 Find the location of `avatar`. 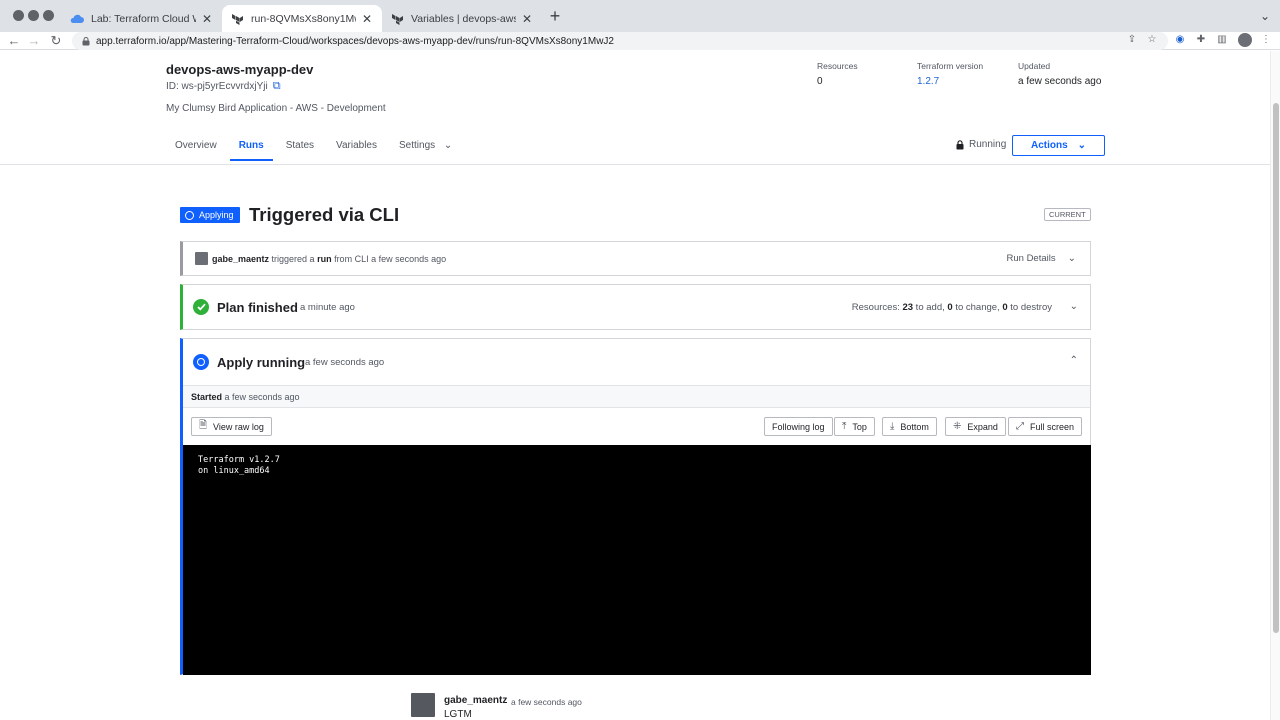

avatar is located at coordinates (423, 705).